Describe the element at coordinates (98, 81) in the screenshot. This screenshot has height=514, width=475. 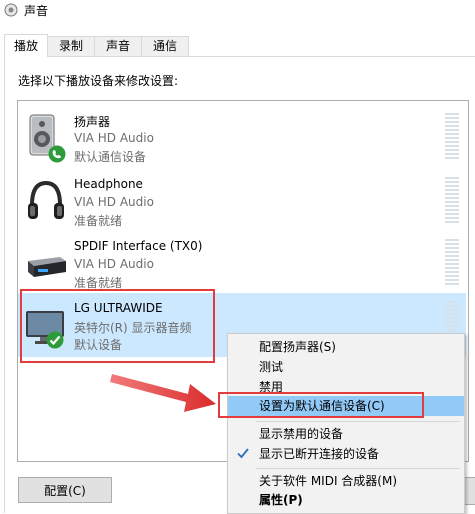
I see `device-list-prompt: 选择以下播放设备来修改设置:` at that location.